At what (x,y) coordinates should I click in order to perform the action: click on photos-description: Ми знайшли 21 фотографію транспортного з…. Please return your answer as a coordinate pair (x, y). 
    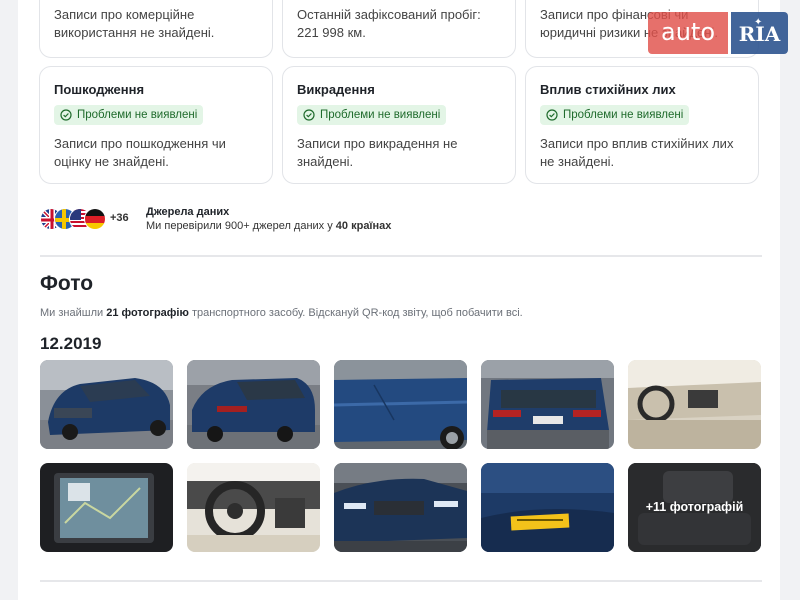
    Looking at the image, I should click on (281, 313).